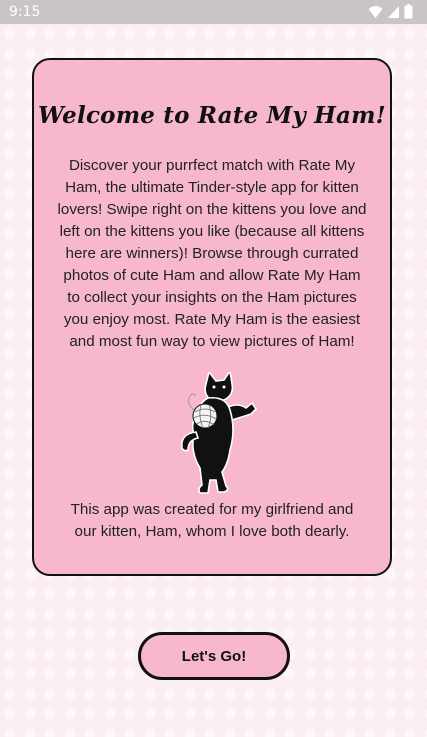 This screenshot has height=737, width=427. Describe the element at coordinates (219, 433) in the screenshot. I see `cat-illustration` at that location.